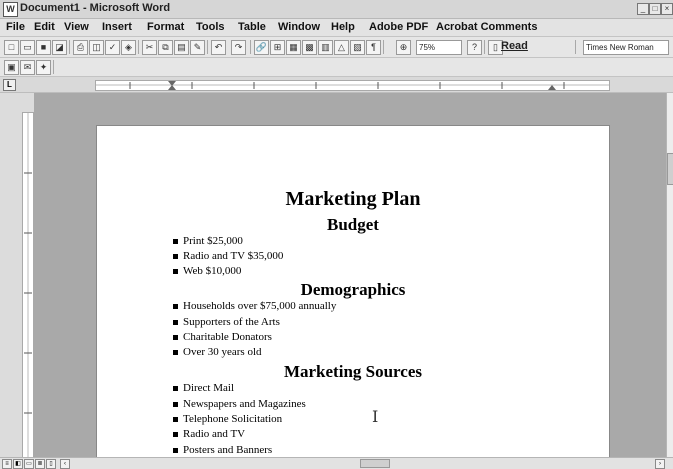 The width and height of the screenshot is (673, 469). What do you see at coordinates (486, 27) in the screenshot?
I see `menu-acrobat-comments: Acrobat Comments` at bounding box center [486, 27].